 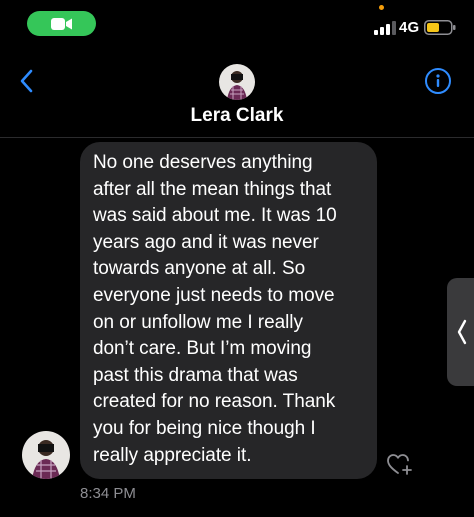 I want to click on message-line: don’t care. But I’m moving, so click(x=202, y=349).